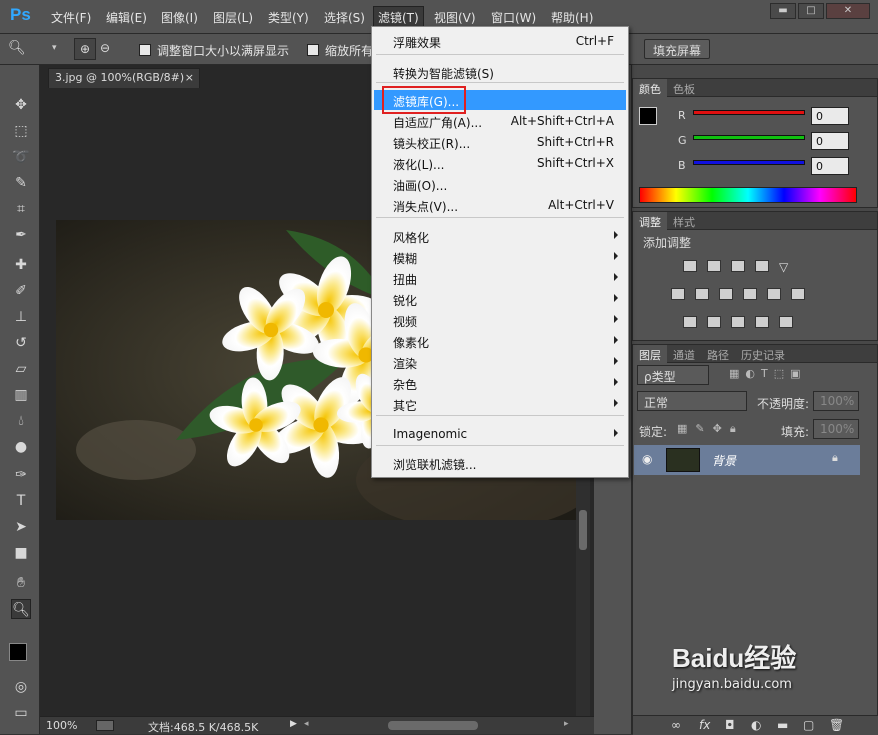 Image resolution: width=878 pixels, height=735 pixels. I want to click on channel-b-input: 0, so click(830, 166).